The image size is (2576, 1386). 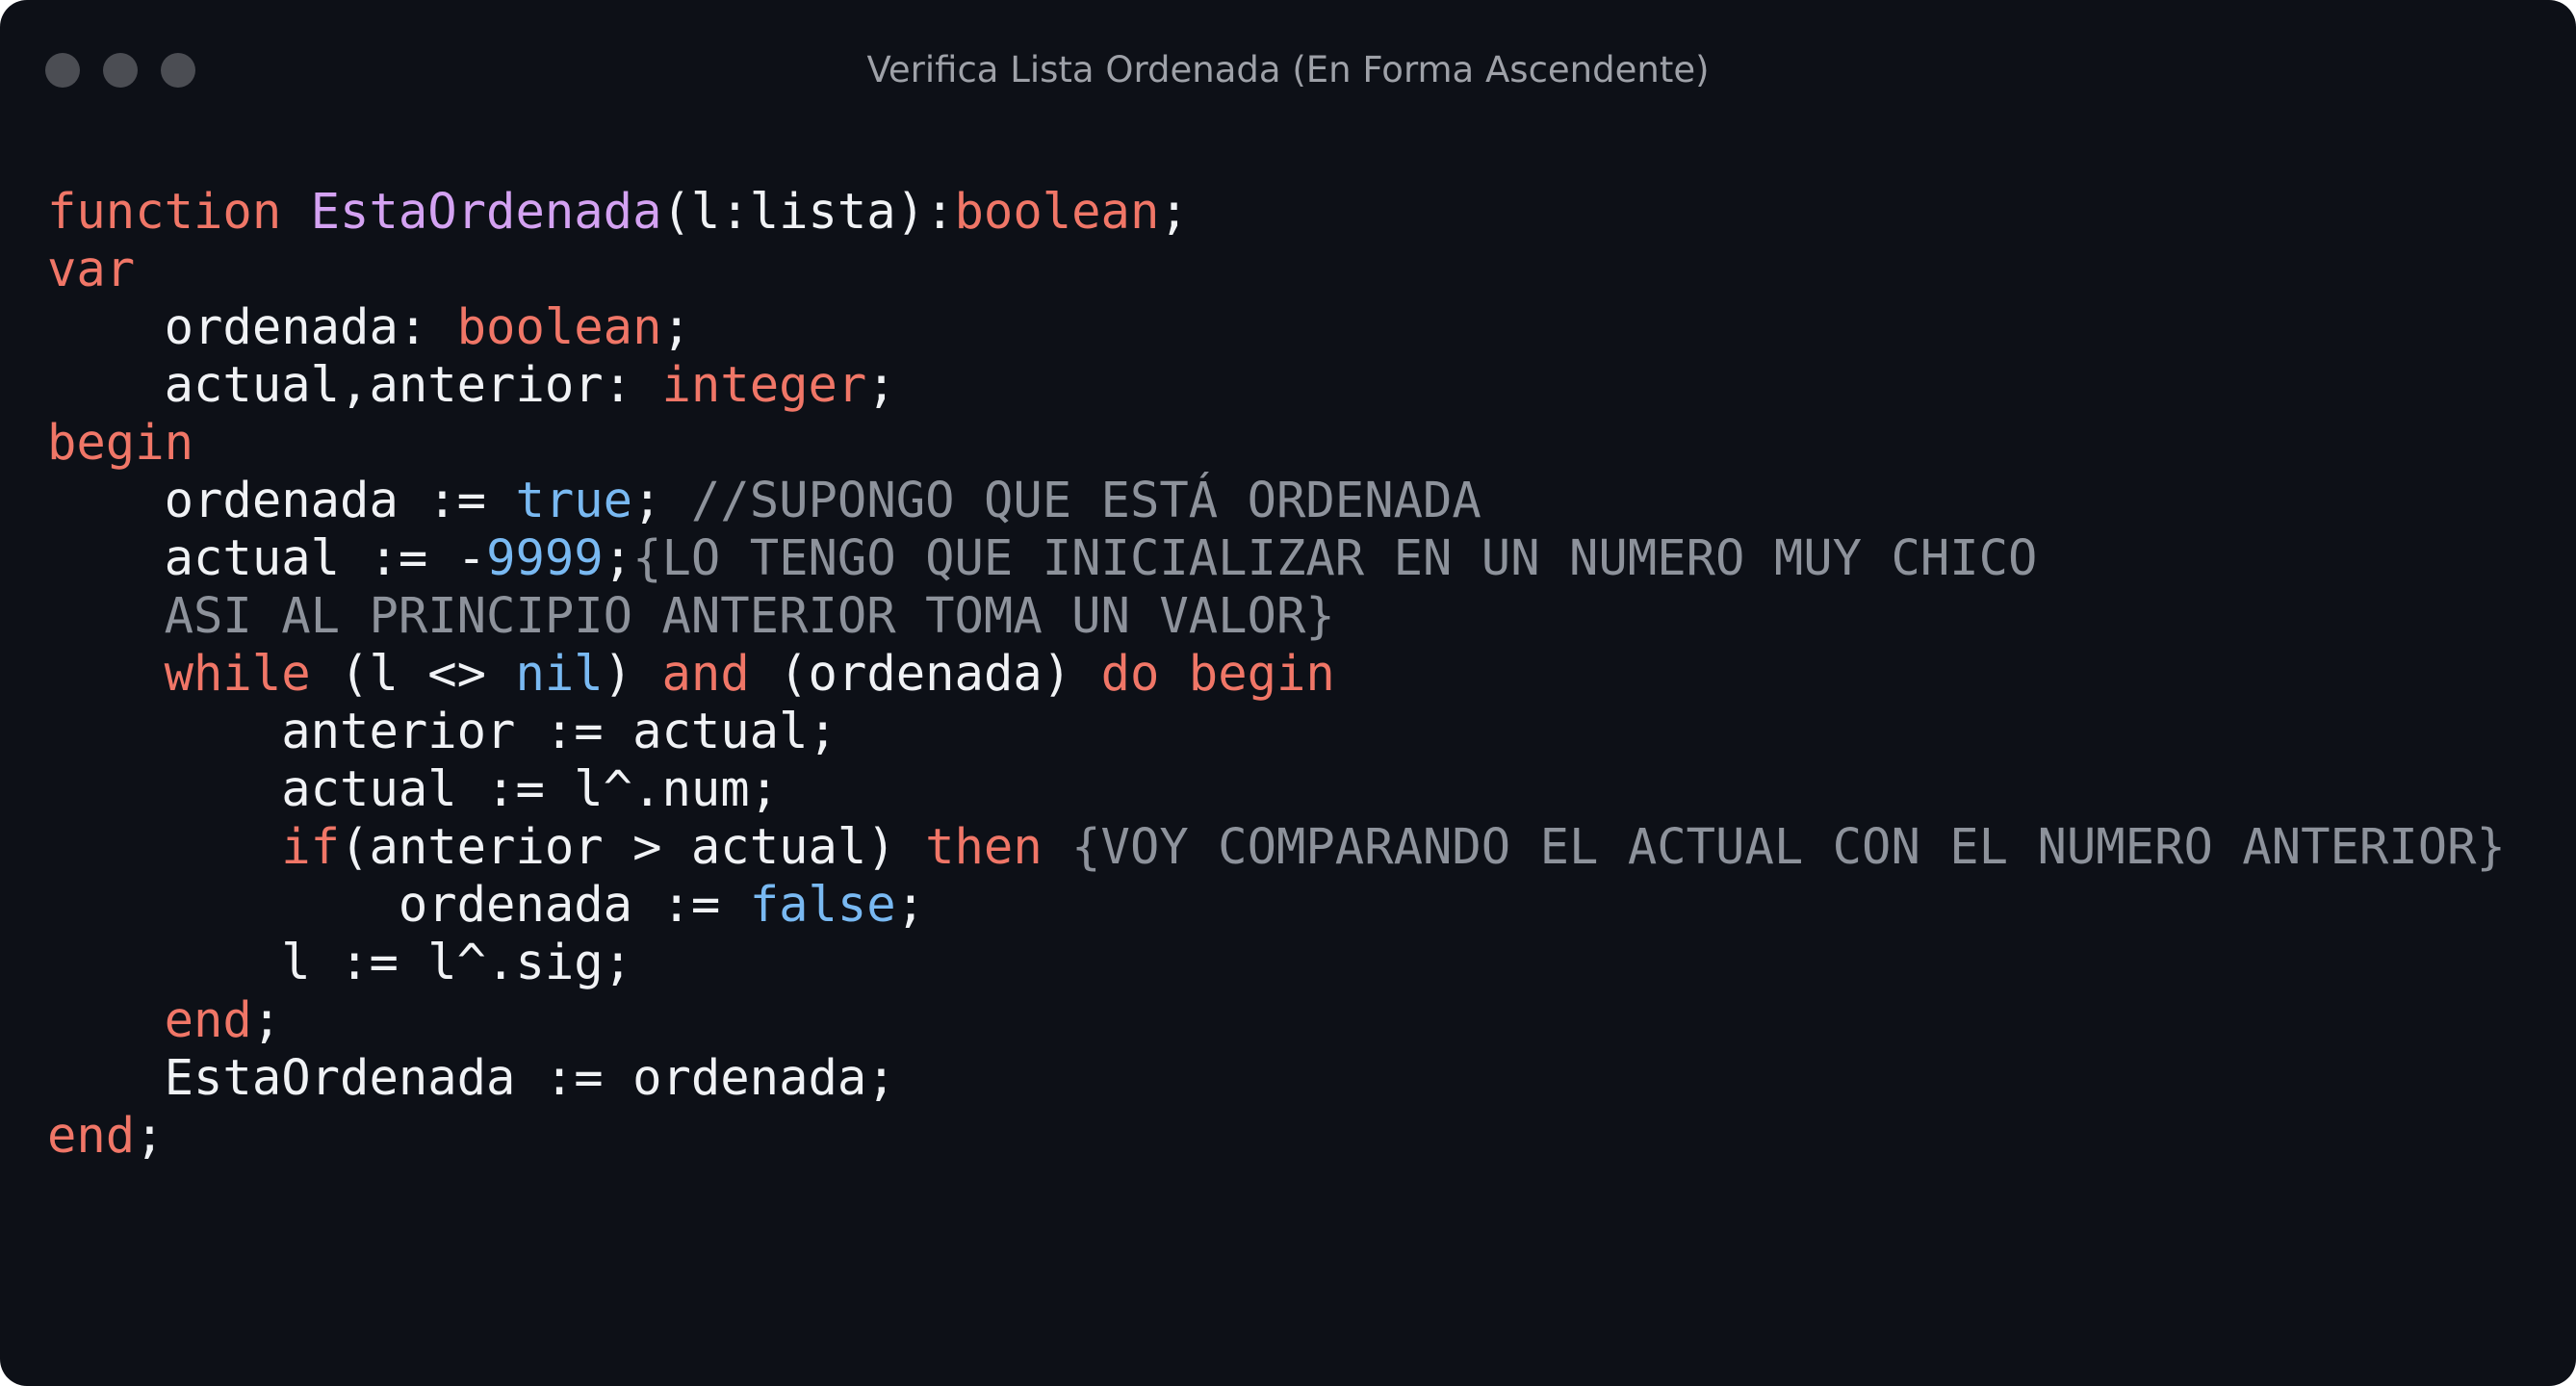 What do you see at coordinates (574, 500) in the screenshot?
I see `code-literal: true` at bounding box center [574, 500].